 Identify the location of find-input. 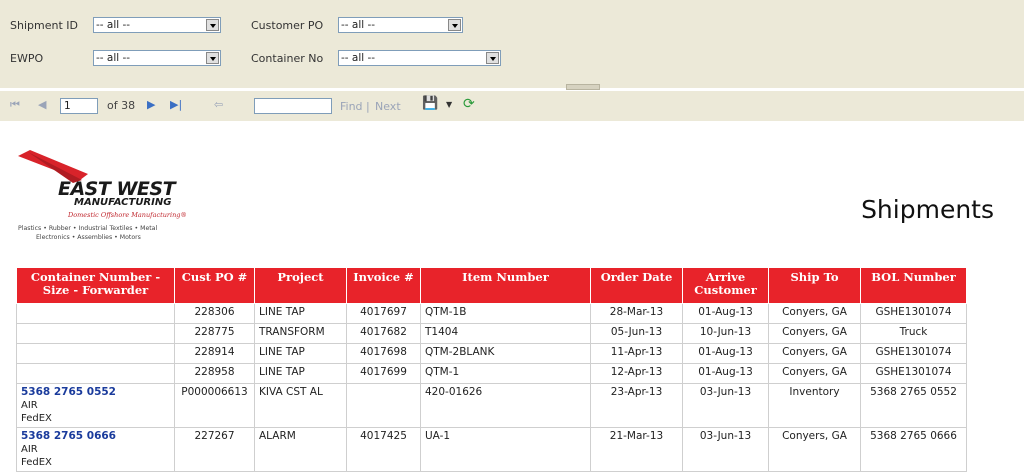
(293, 106).